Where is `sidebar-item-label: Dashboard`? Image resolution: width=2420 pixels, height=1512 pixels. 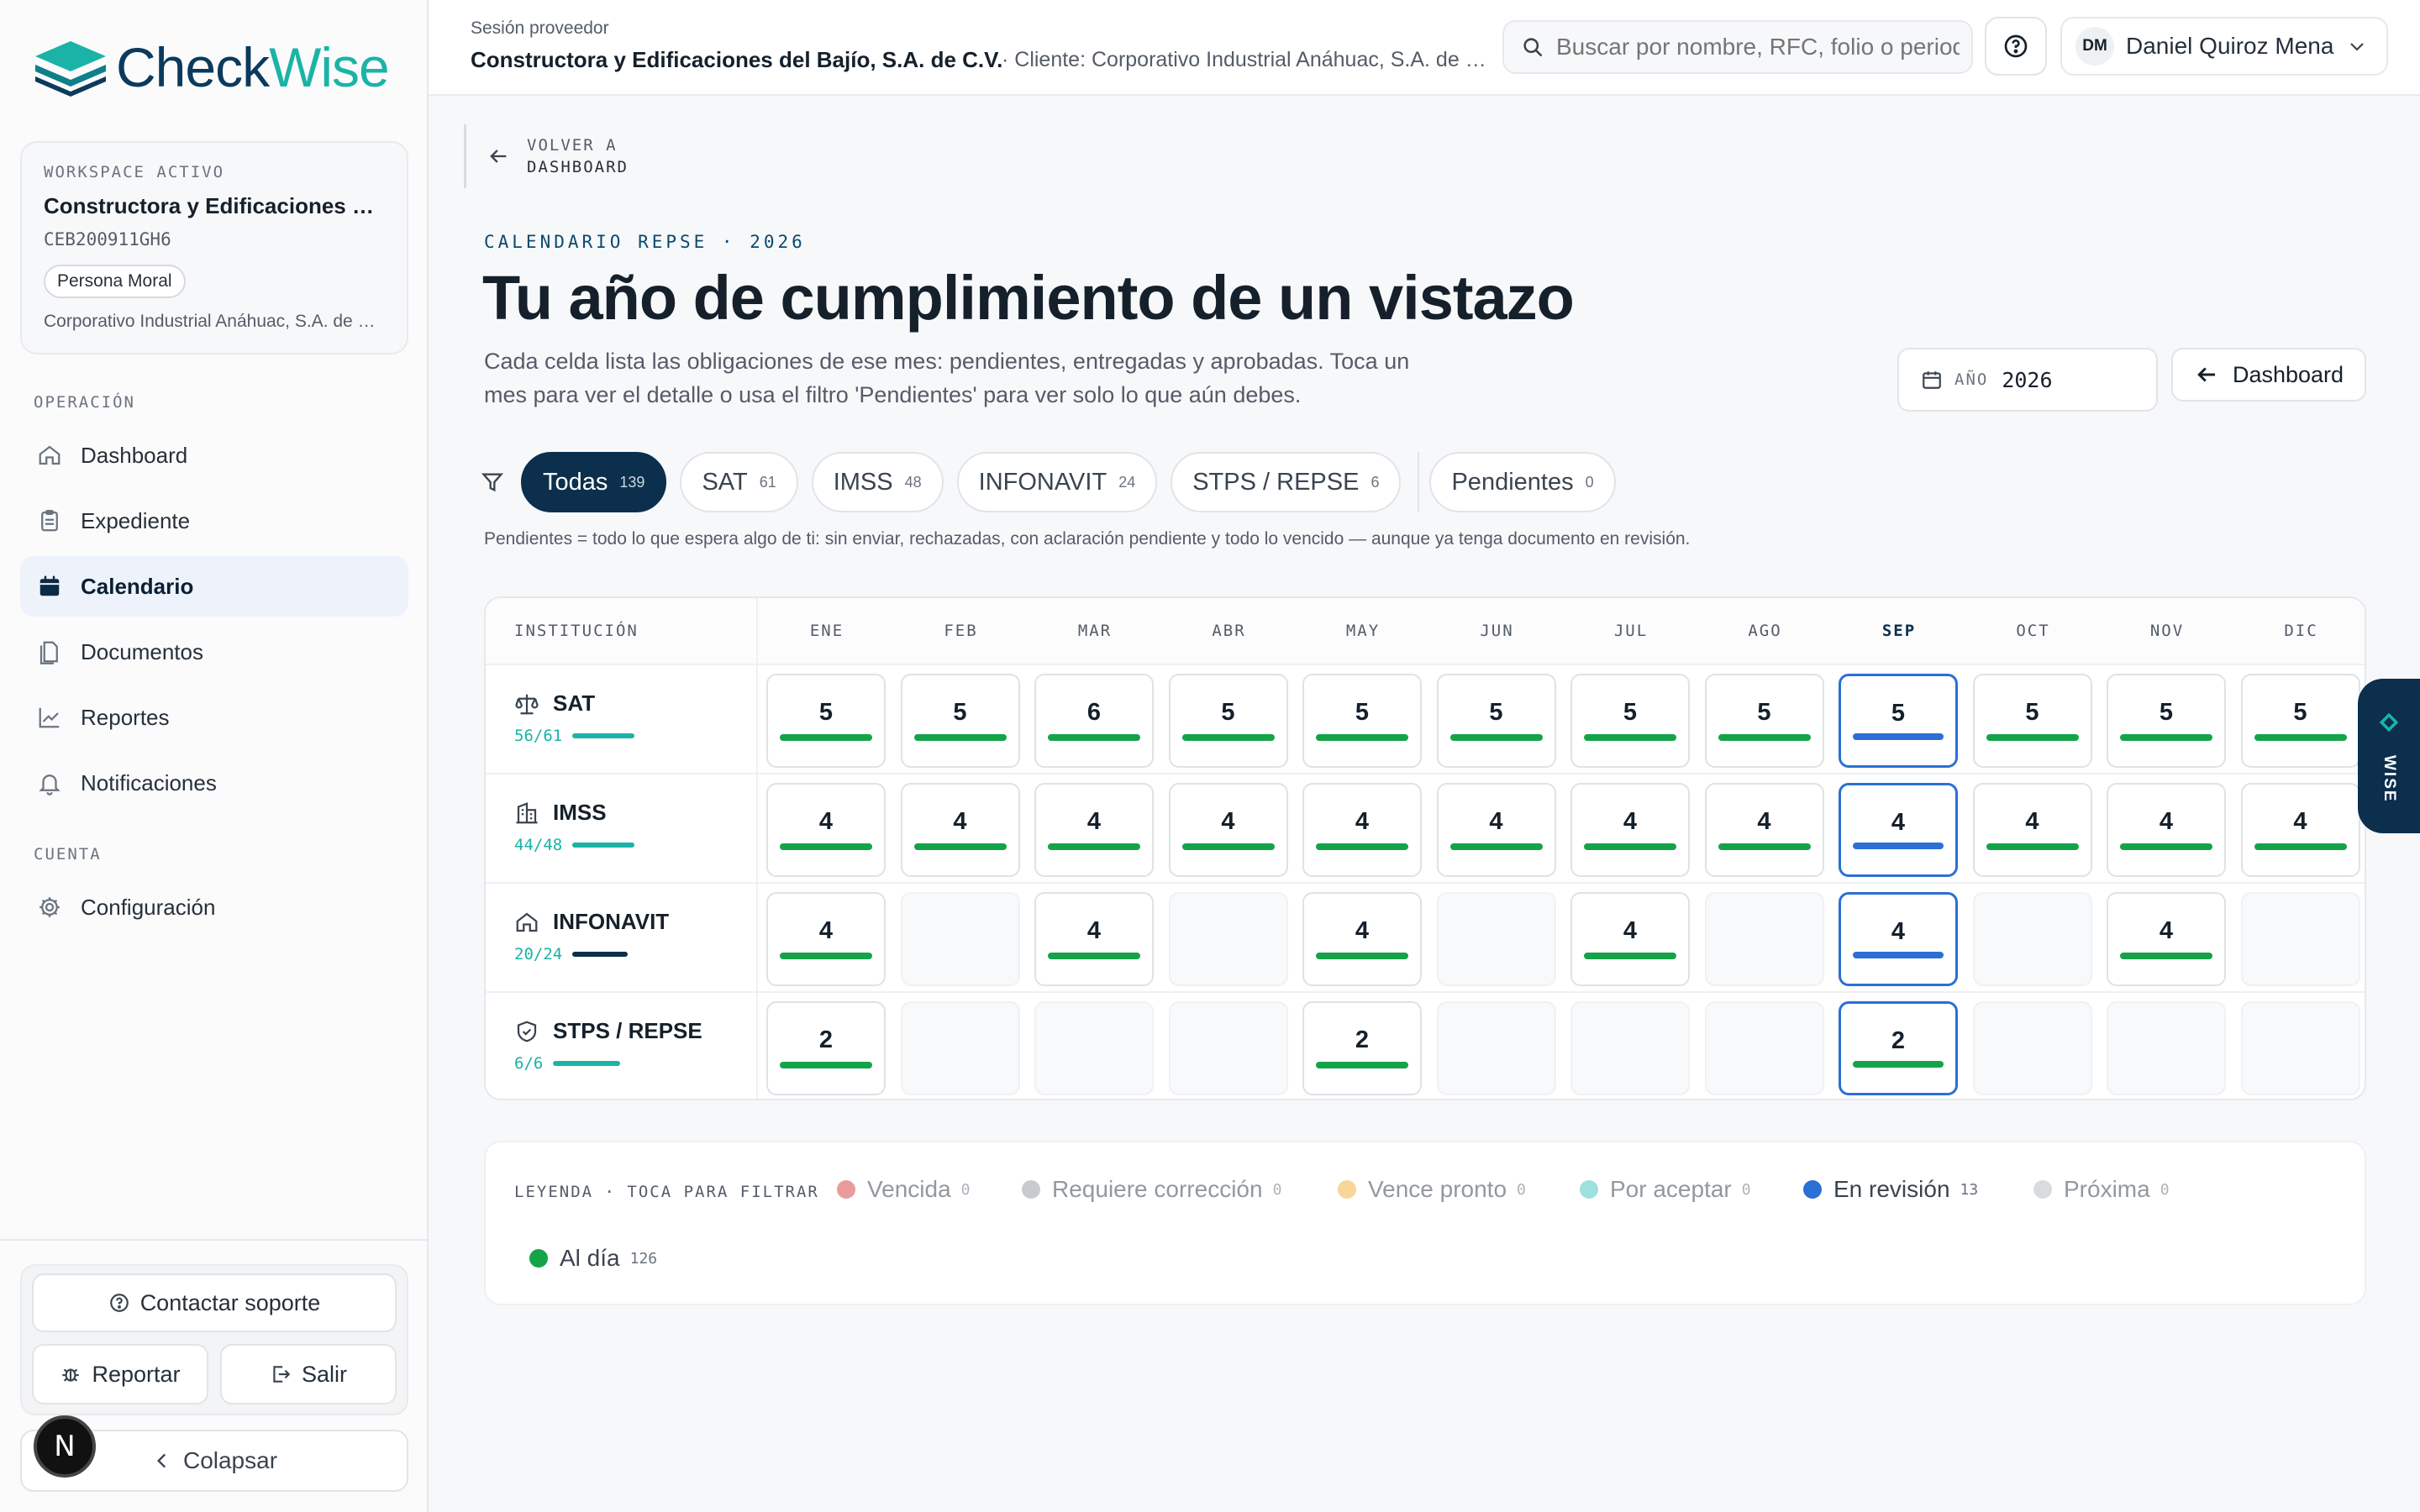
sidebar-item-label: Dashboard is located at coordinates (134, 455).